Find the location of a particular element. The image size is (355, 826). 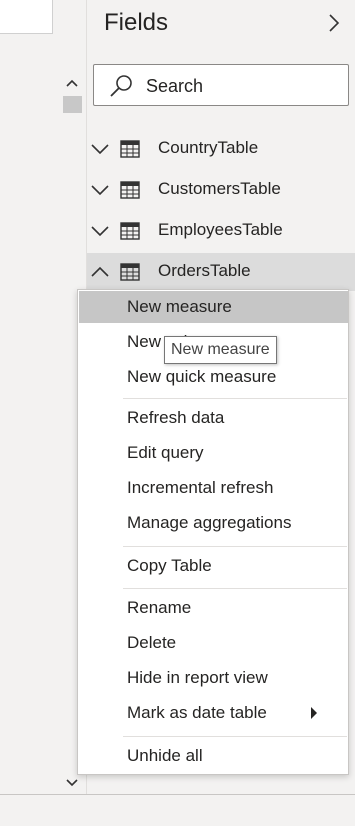

menu-item-label: Refresh data is located at coordinates (176, 417).